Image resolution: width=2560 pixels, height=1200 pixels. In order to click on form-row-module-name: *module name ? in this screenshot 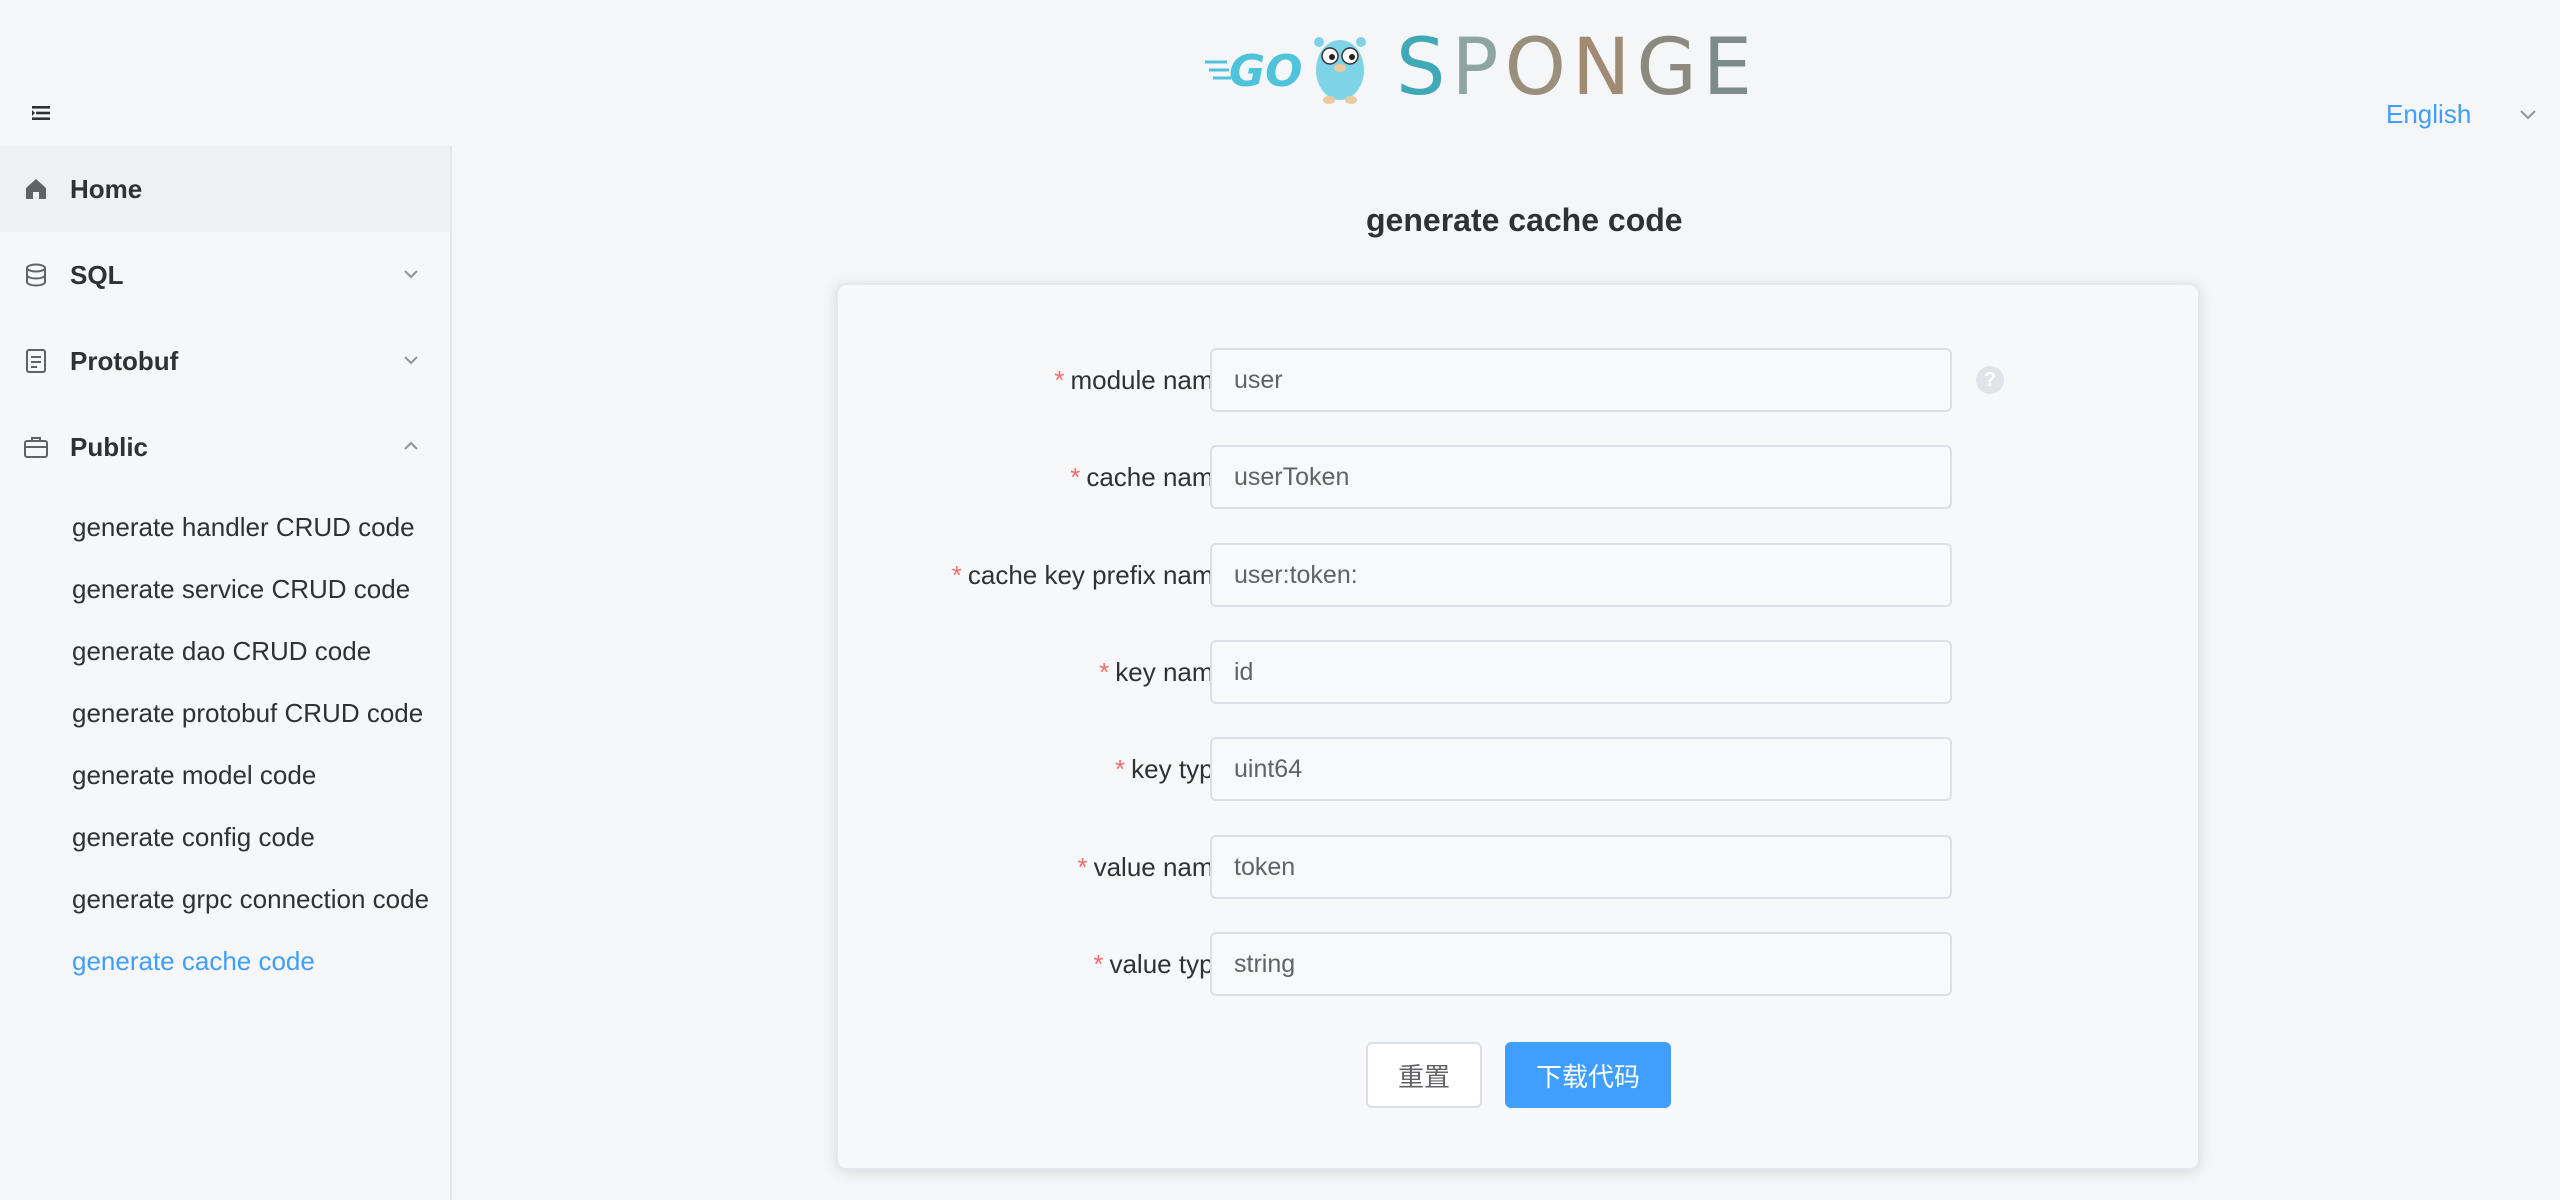, I will do `click(1520, 380)`.